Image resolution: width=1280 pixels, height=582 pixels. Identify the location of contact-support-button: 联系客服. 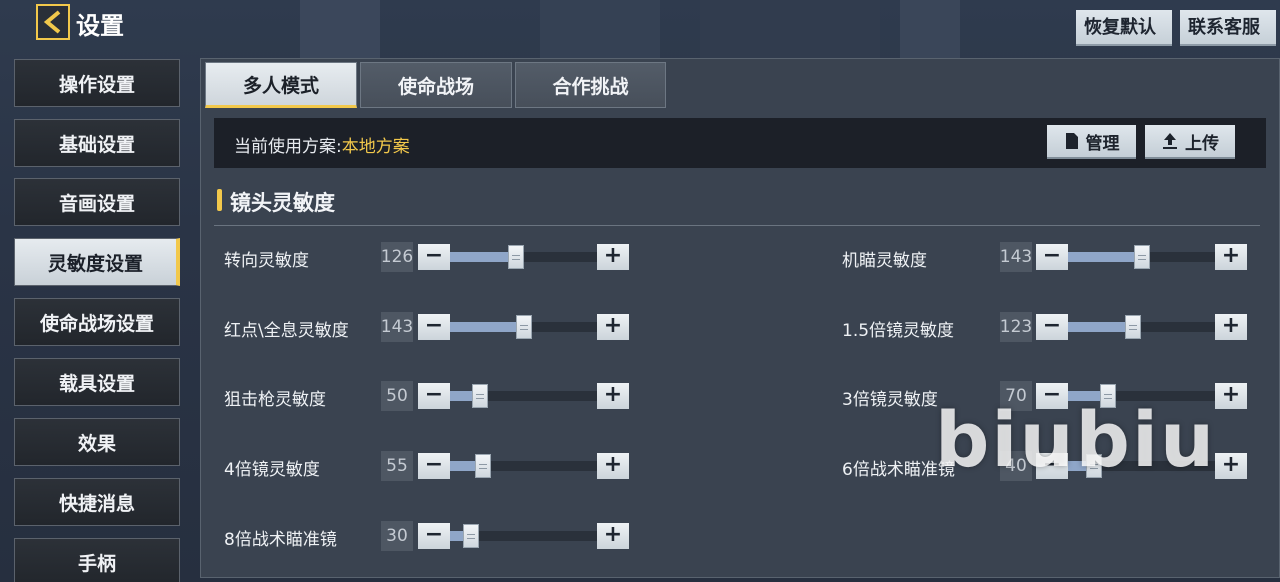
(1228, 28).